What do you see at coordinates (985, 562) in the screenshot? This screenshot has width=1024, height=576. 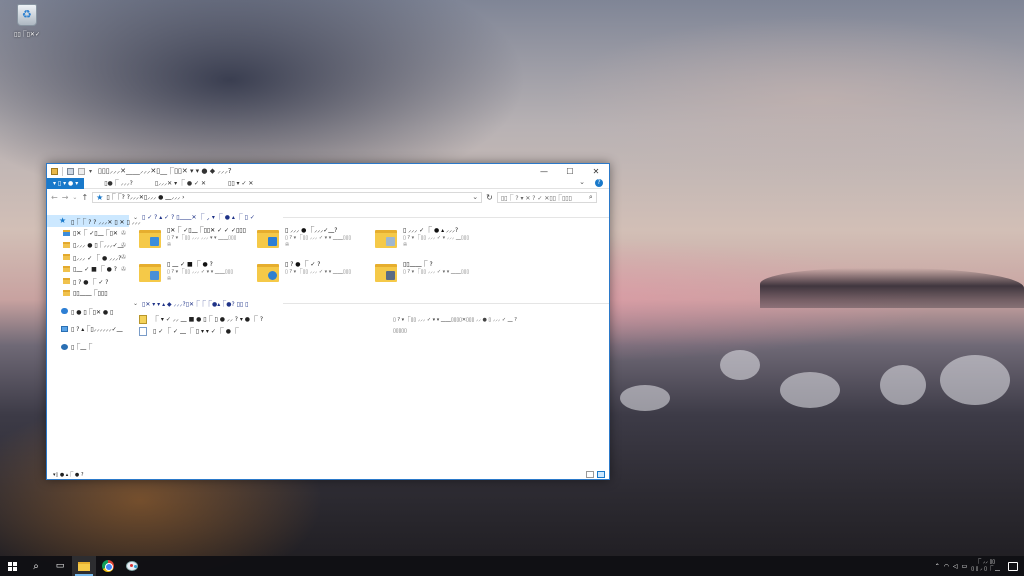 I see `clock-time: ⎾ ⸝⸝ ▯▯` at bounding box center [985, 562].